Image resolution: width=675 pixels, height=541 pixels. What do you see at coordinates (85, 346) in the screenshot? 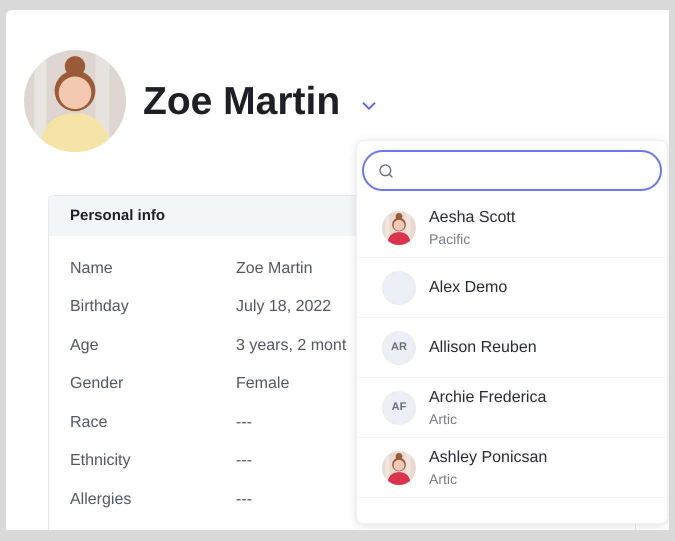
I see `field-label: Age` at bounding box center [85, 346].